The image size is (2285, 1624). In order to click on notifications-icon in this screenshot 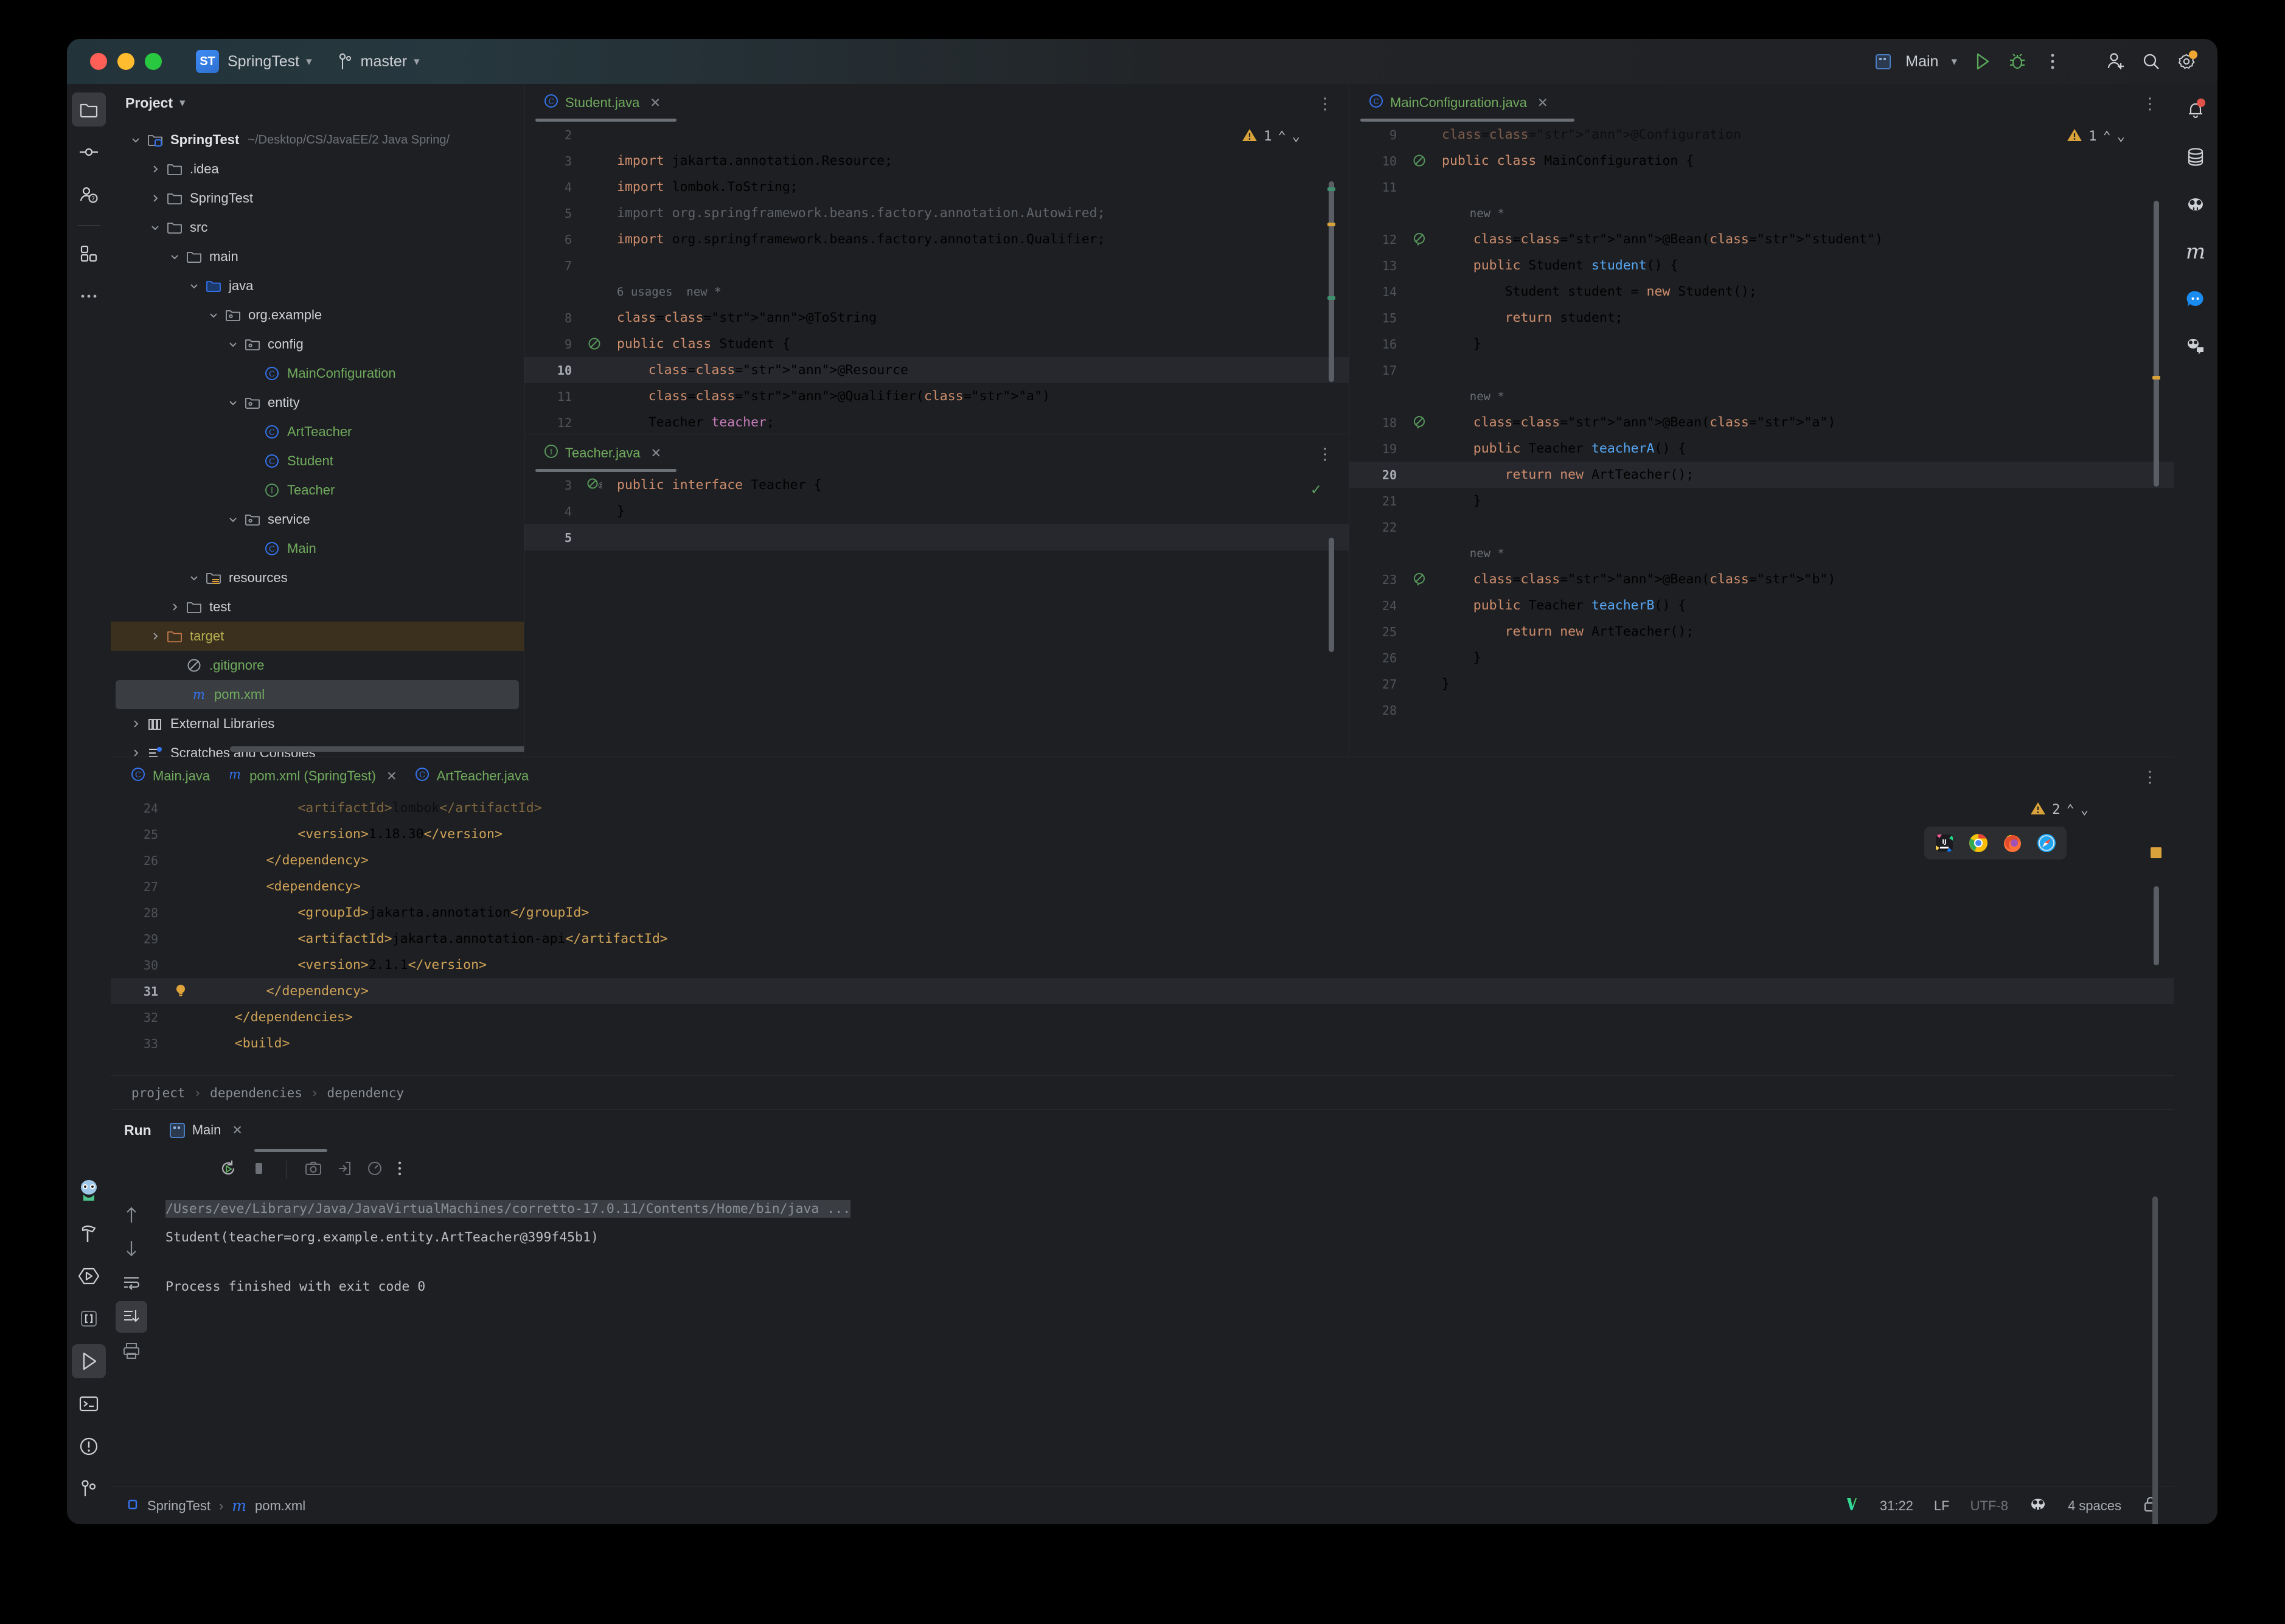, I will do `click(2196, 109)`.